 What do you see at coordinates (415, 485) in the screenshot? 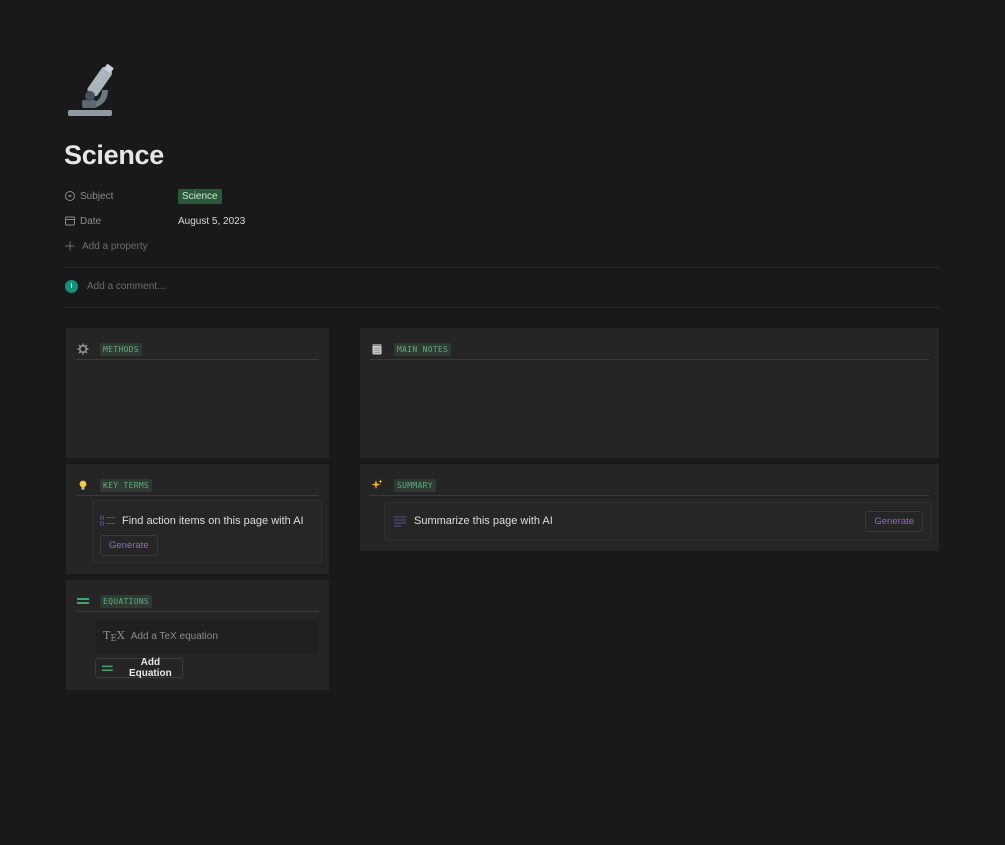
I see `panel-title: SUMMARY` at bounding box center [415, 485].